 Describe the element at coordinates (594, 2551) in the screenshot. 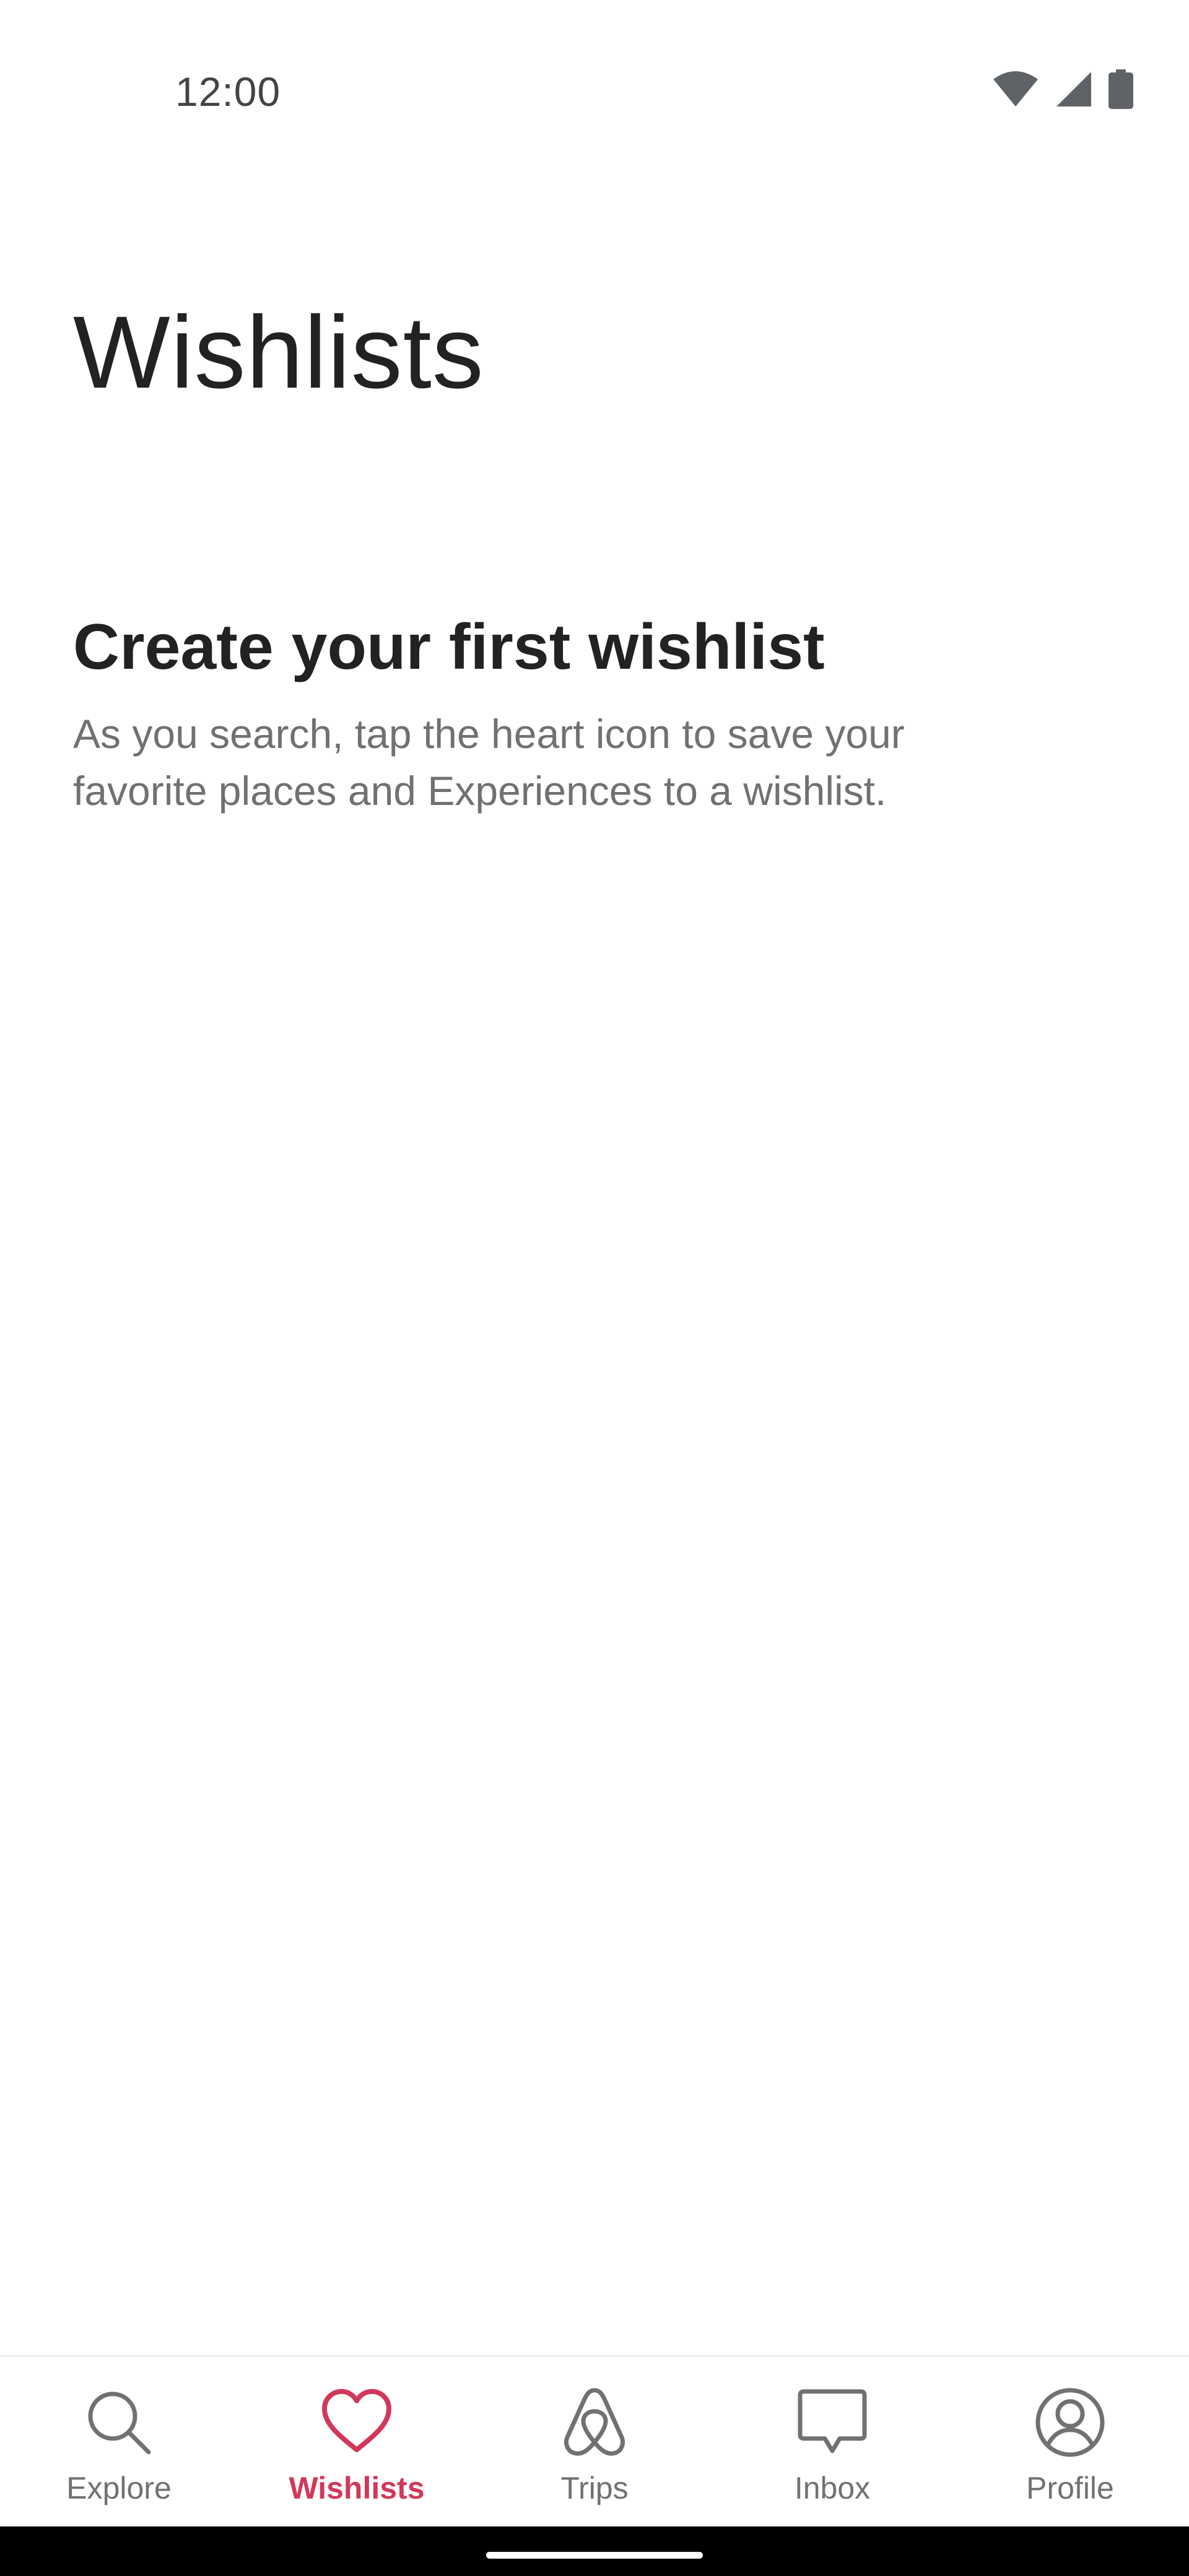

I see `system-gesture-bar` at that location.